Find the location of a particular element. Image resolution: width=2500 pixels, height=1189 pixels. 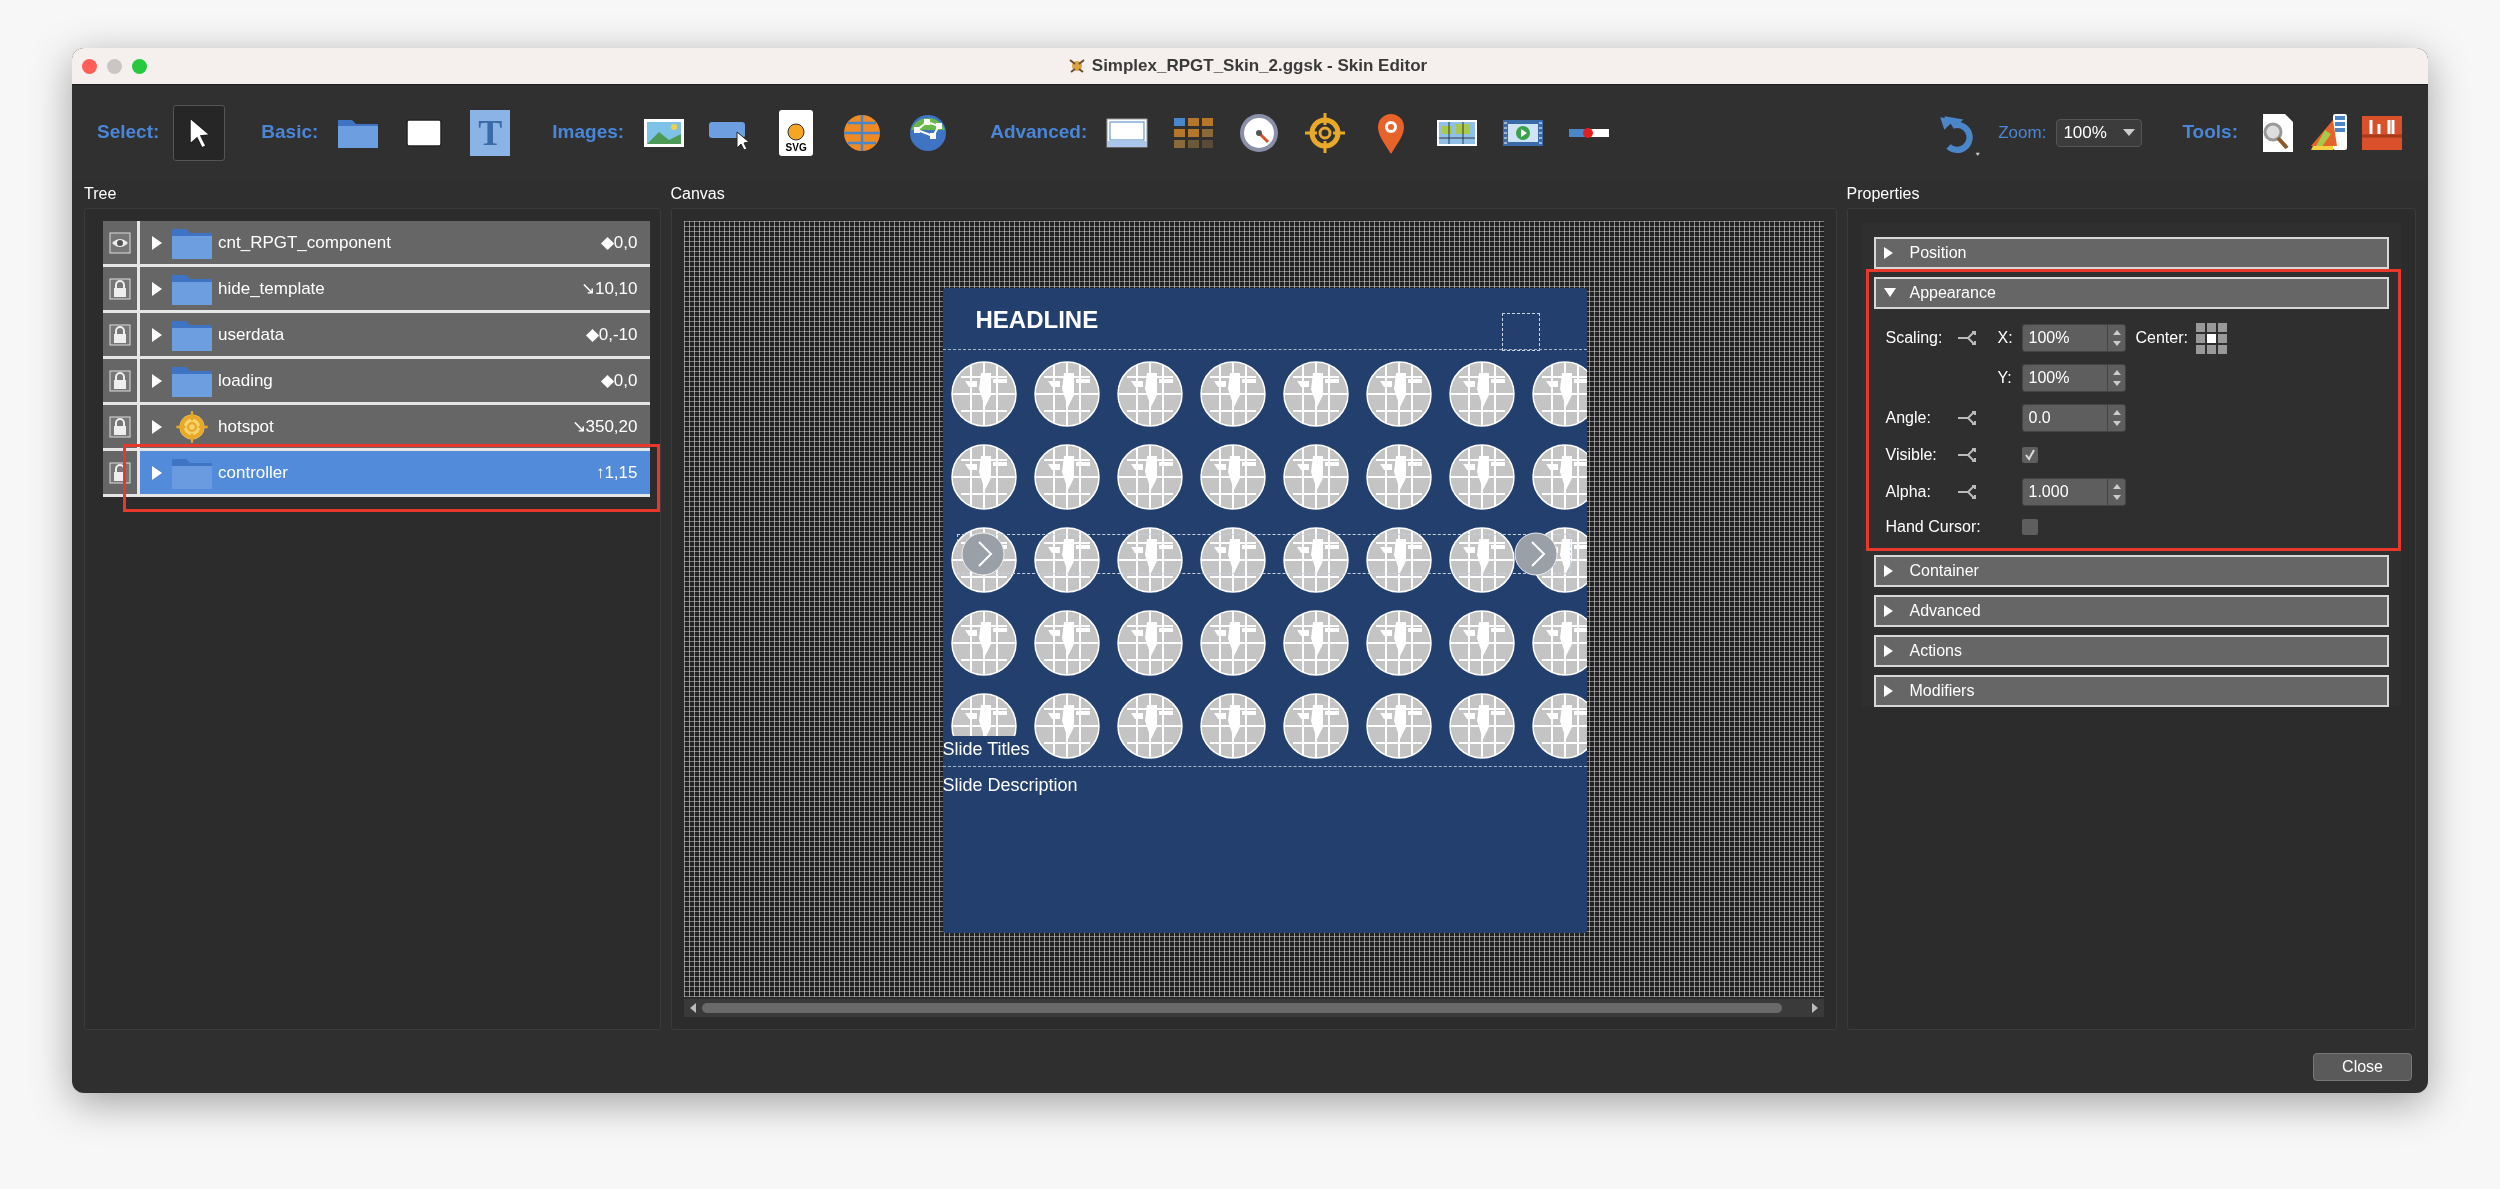

tree-item: loading ◆0,0 is located at coordinates (395, 380).